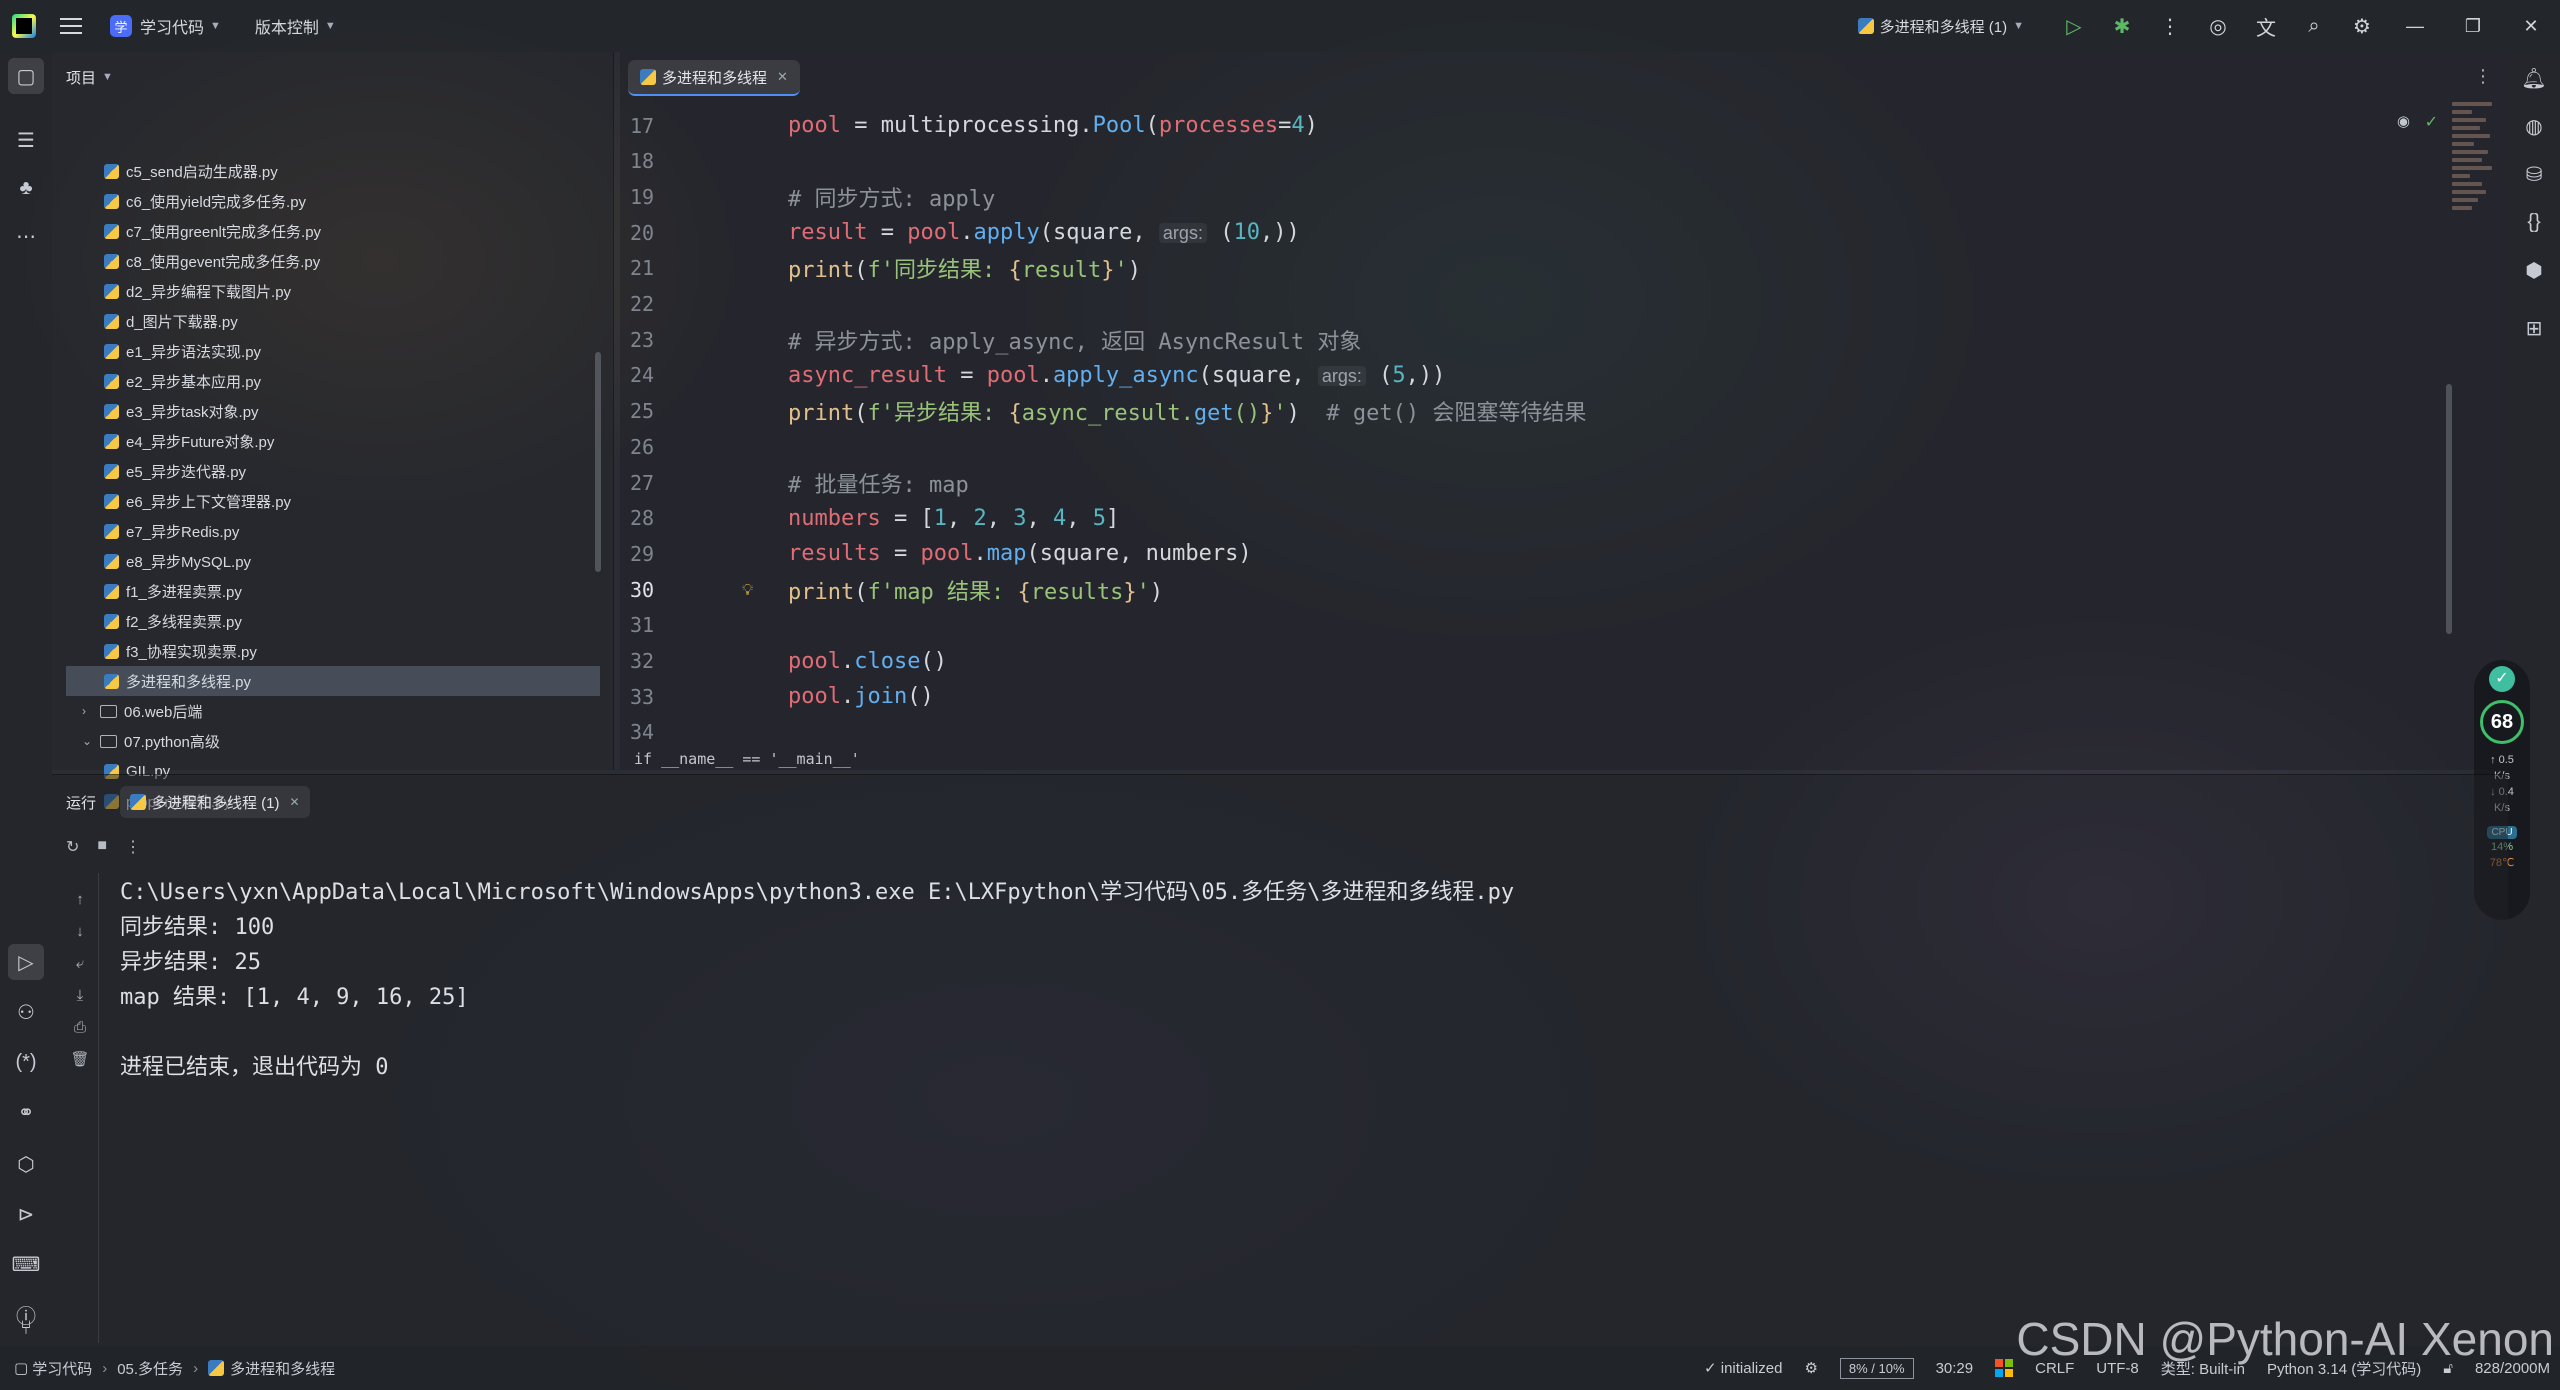 Image resolution: width=2560 pixels, height=1390 pixels. I want to click on breadcrumb-project: 学习代码, so click(62, 1368).